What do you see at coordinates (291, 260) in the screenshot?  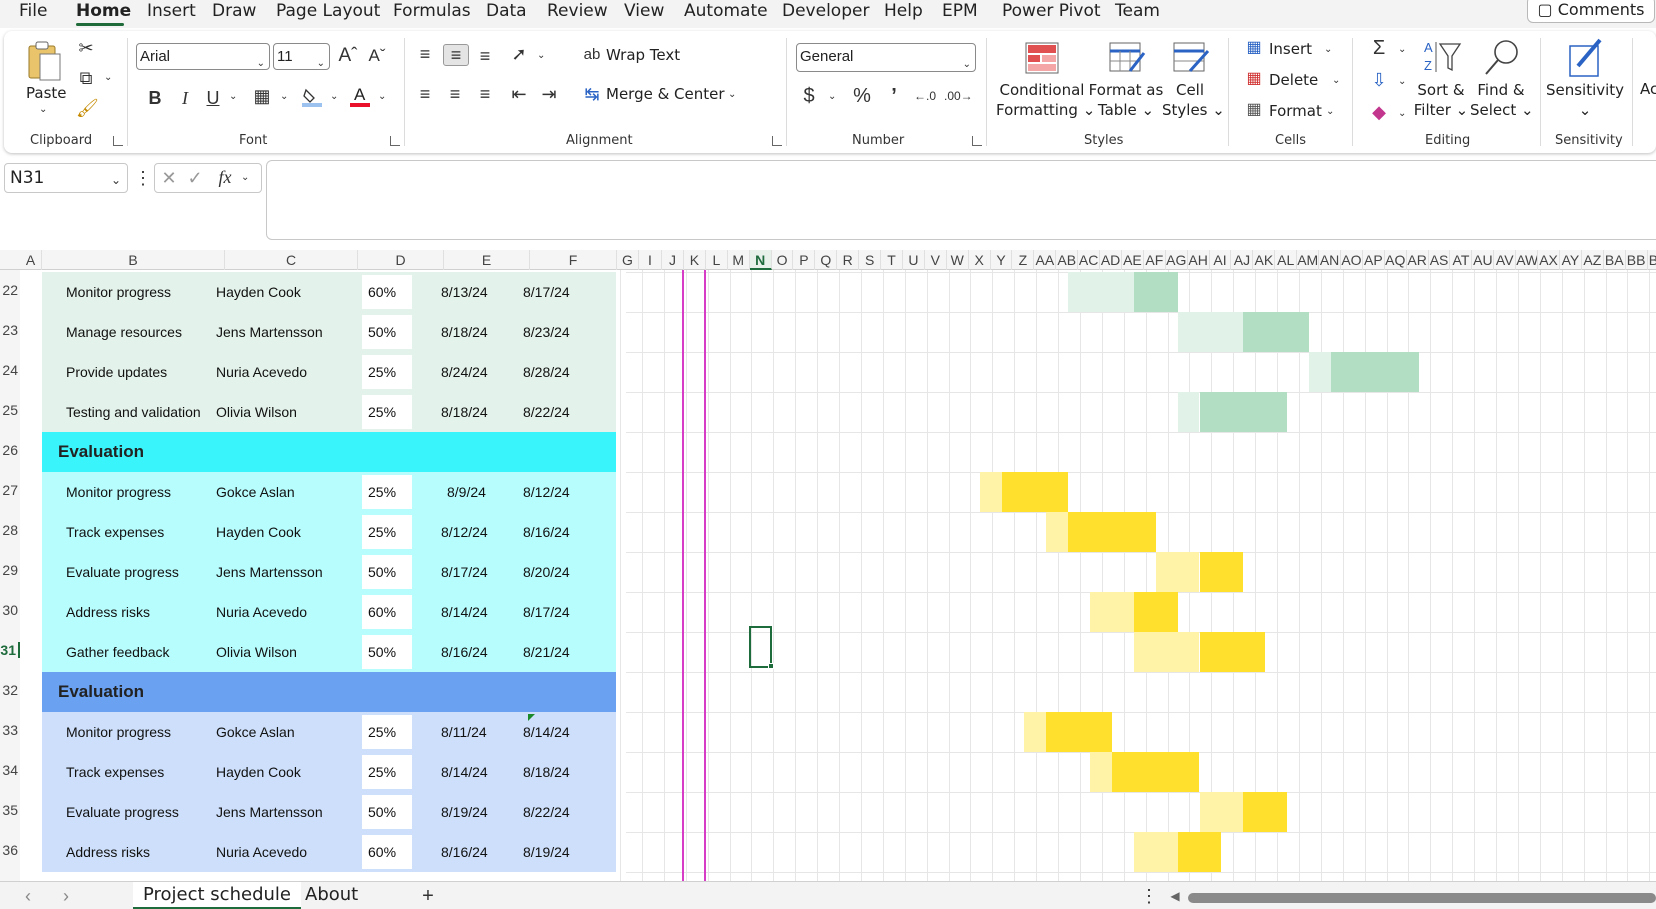 I see `column-header-c: C` at bounding box center [291, 260].